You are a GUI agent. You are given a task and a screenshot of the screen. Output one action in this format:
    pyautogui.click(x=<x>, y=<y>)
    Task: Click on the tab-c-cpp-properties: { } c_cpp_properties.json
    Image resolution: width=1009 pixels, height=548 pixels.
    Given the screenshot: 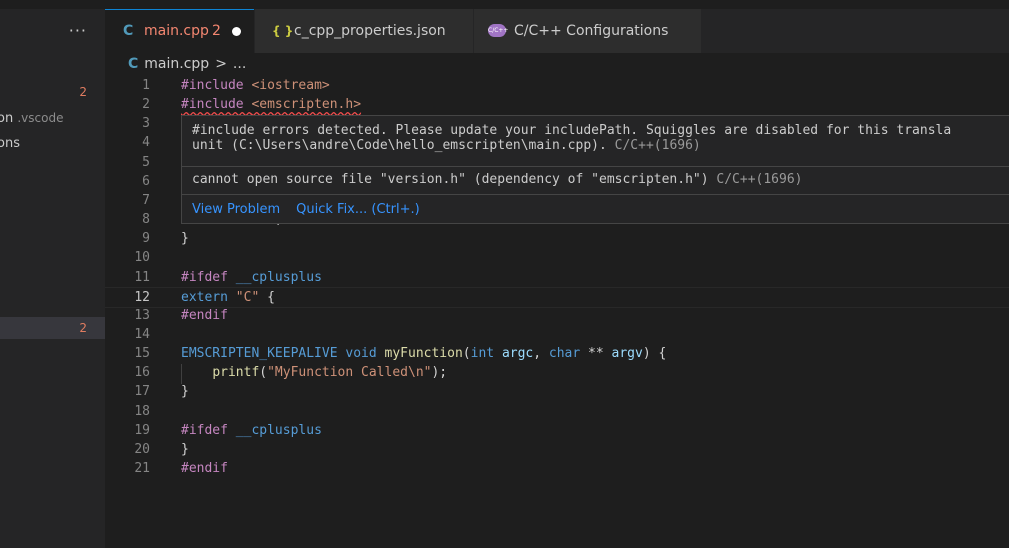 What is the action you would take?
    pyautogui.click(x=364, y=31)
    